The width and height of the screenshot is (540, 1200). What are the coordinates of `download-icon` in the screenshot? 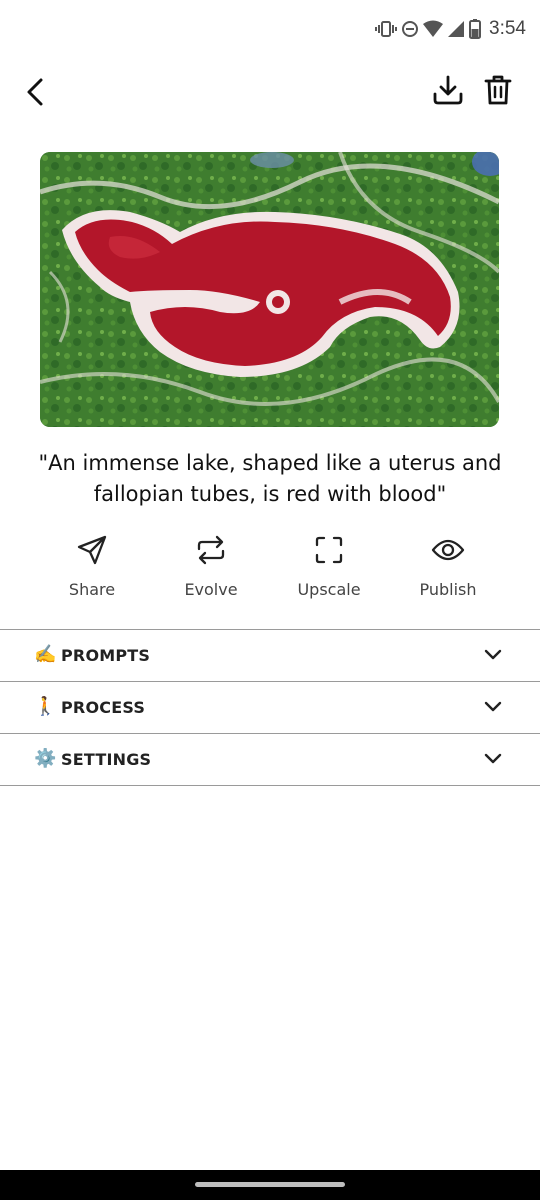 It's located at (448, 92).